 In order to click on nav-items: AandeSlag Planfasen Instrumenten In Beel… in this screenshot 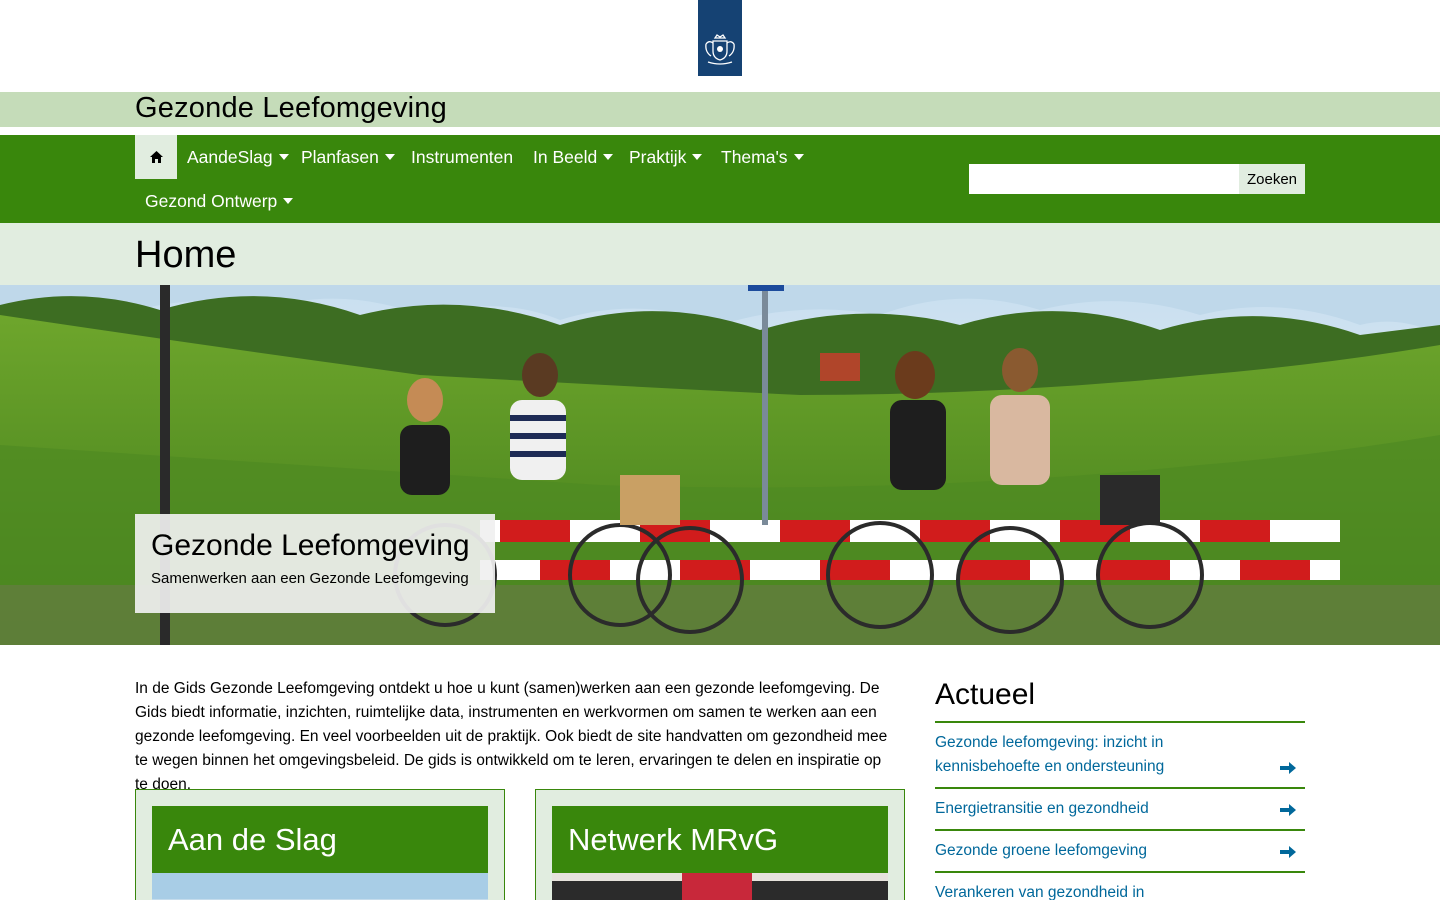, I will do `click(535, 179)`.